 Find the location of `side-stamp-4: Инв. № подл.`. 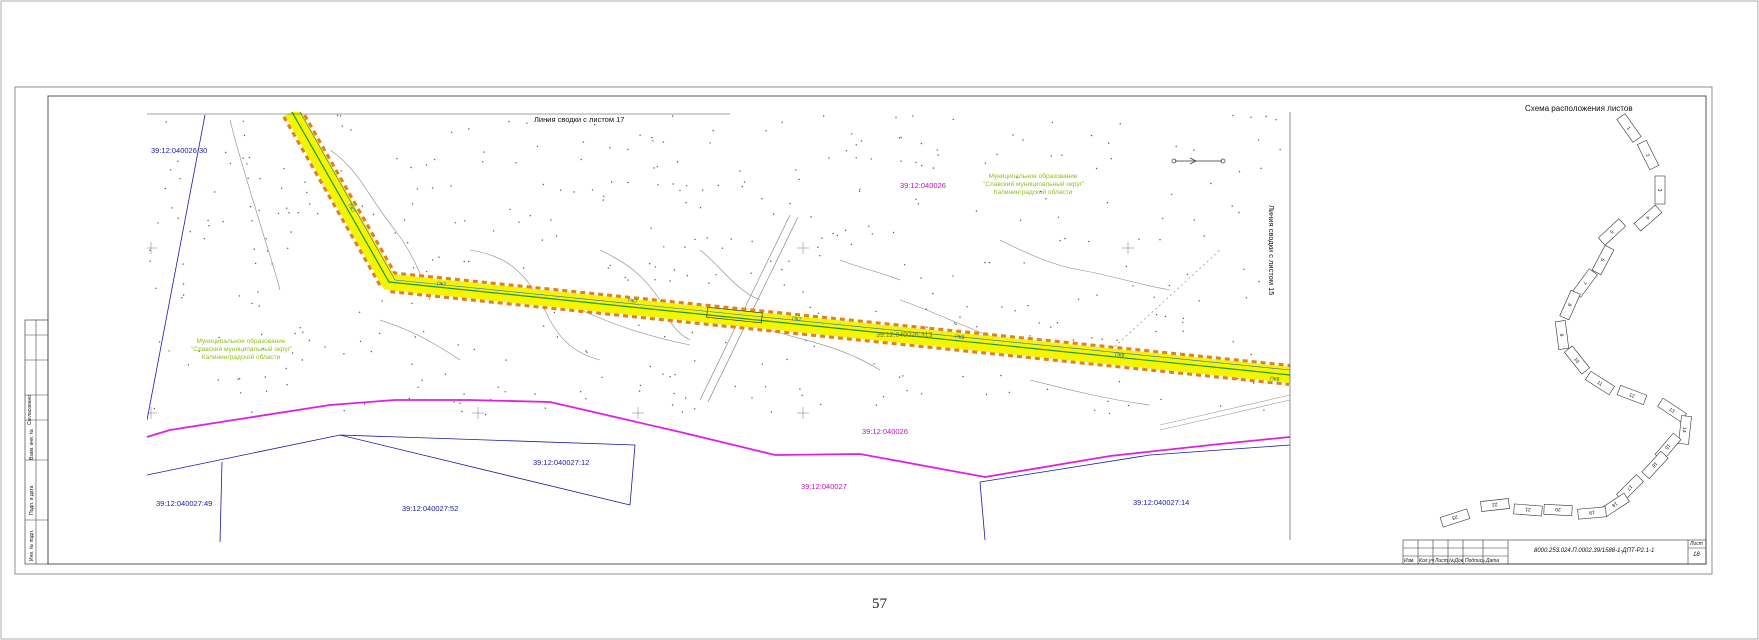

side-stamp-4: Инв. № подл. is located at coordinates (32, 545).